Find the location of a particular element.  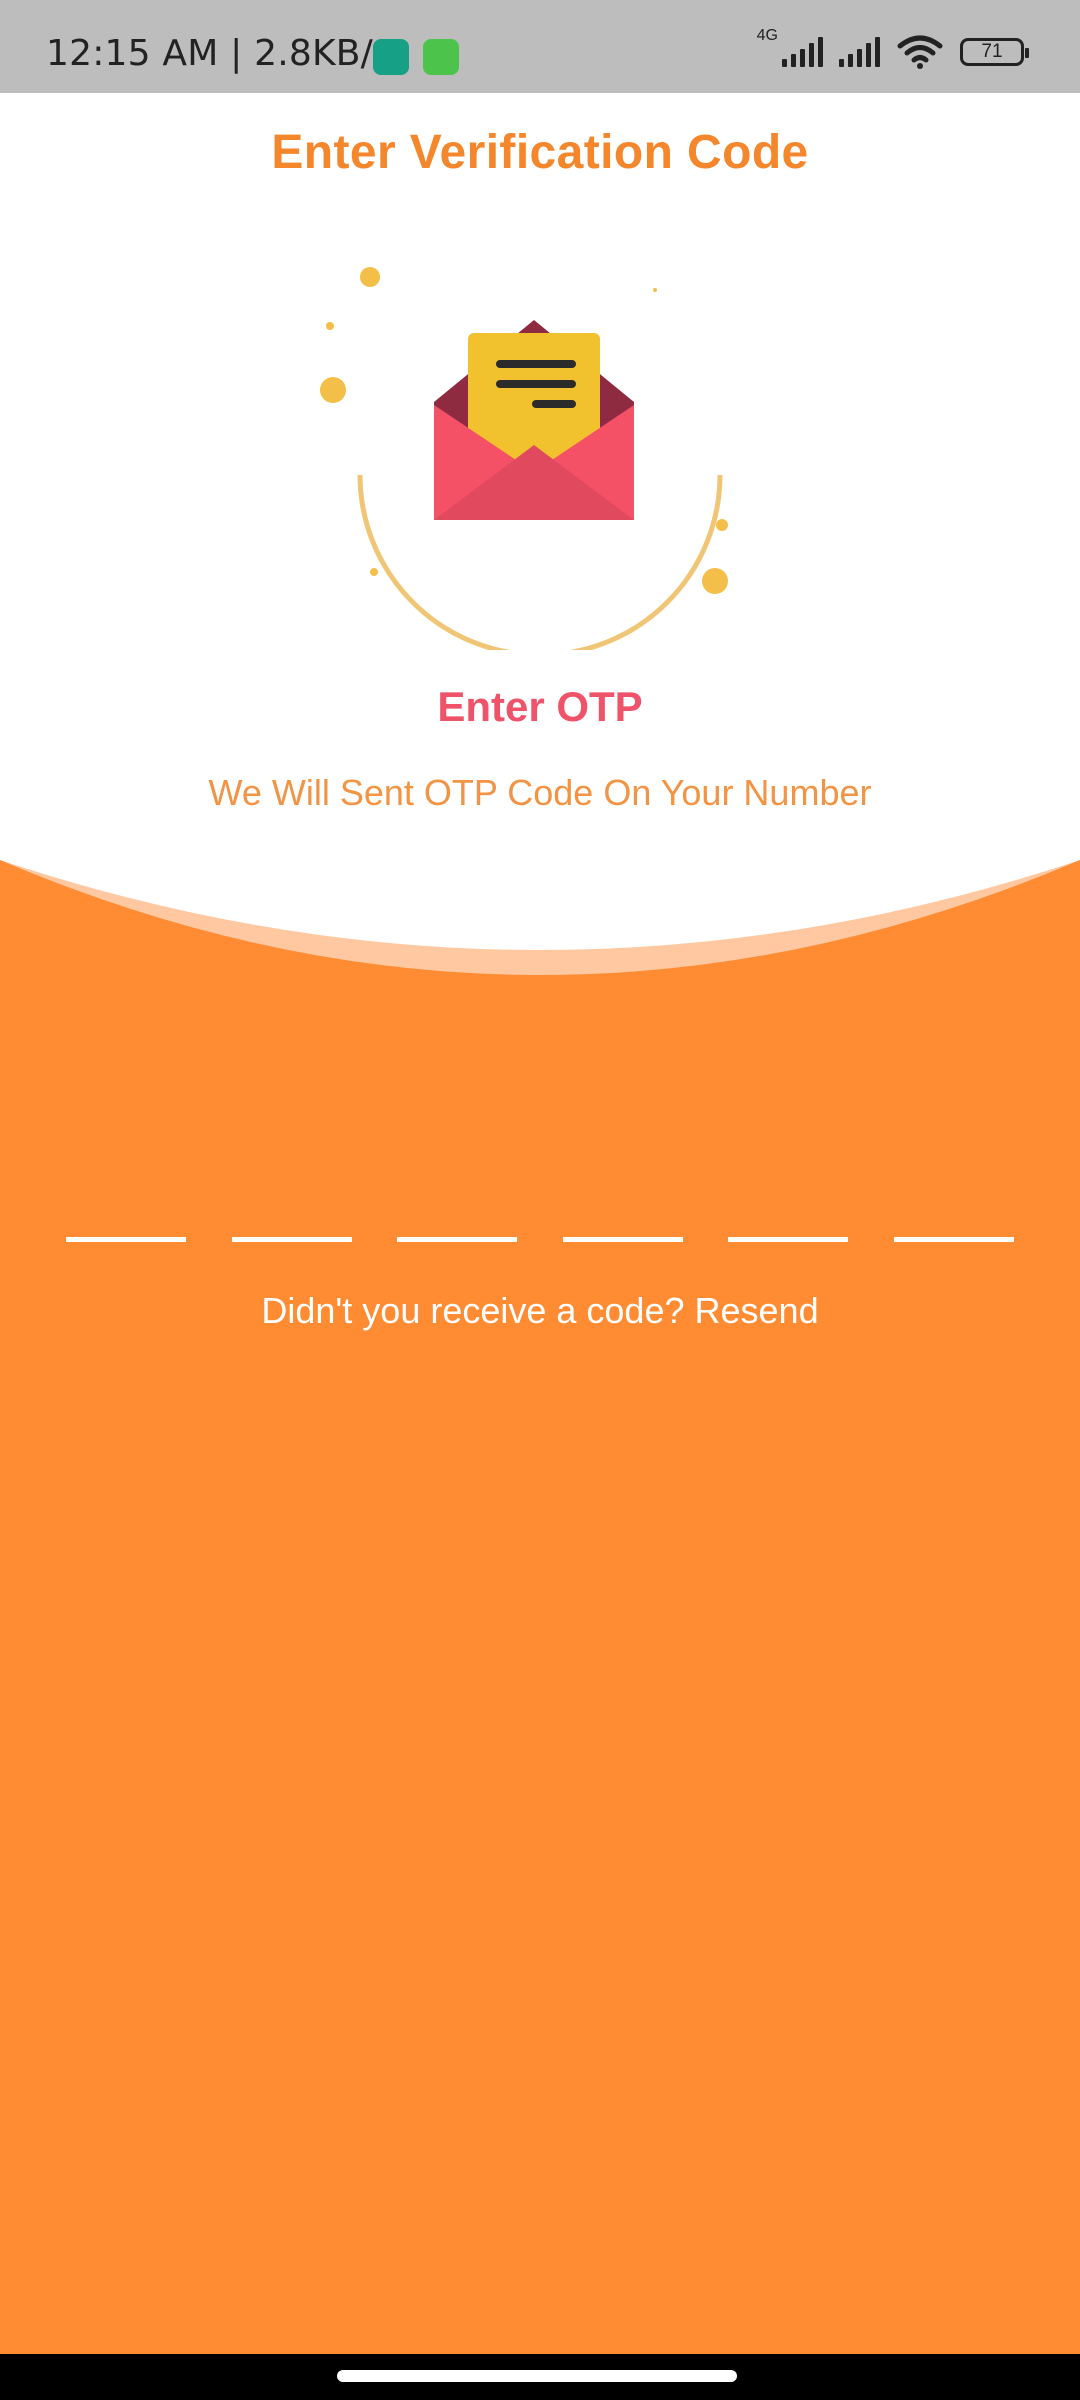

resend-prompt: Didn't you receive a code? is located at coordinates (473, 1310).